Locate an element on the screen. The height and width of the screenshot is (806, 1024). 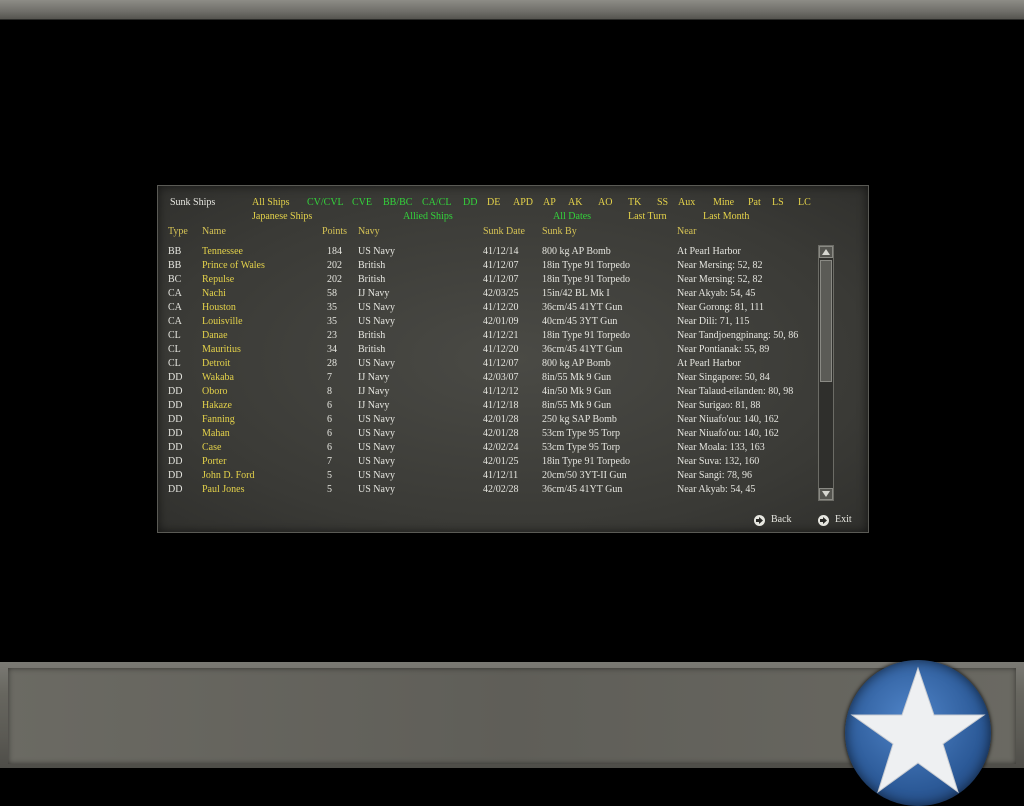
cell-name: Danae is located at coordinates (215, 336).